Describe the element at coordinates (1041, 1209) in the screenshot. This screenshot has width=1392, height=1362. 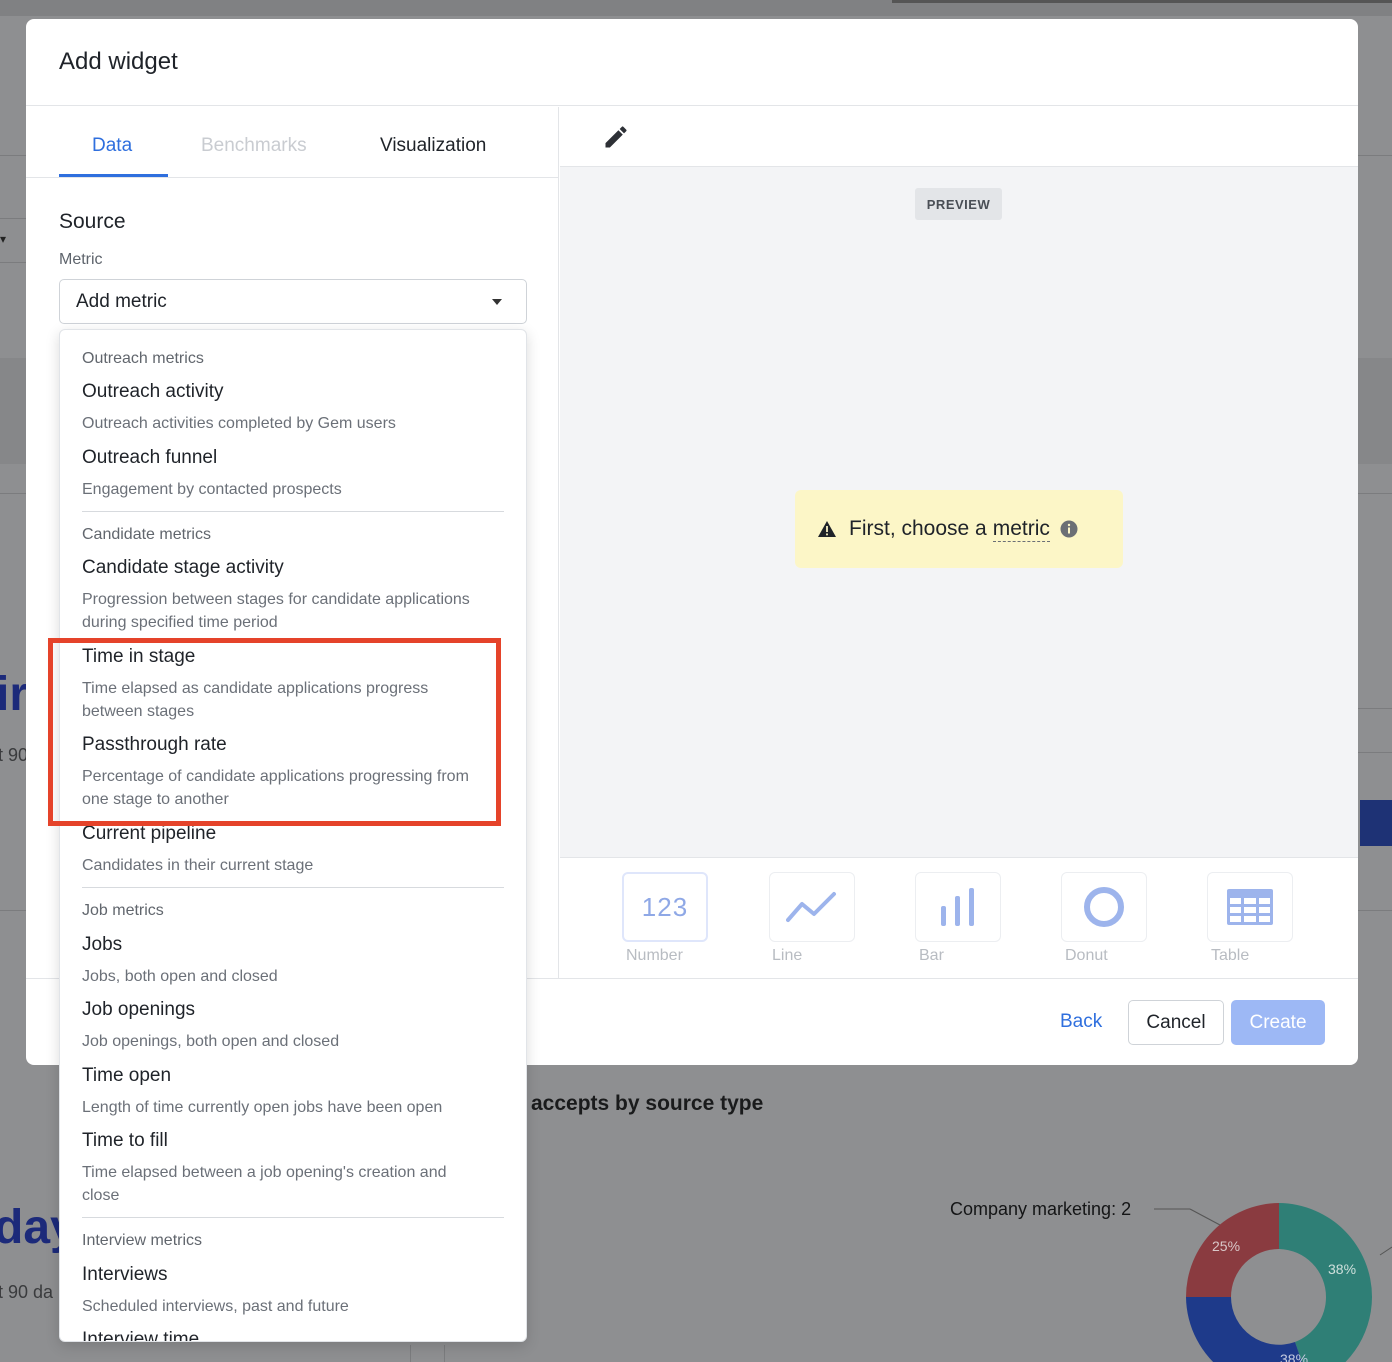
I see `background-donut-label: Company marketing: 2` at that location.